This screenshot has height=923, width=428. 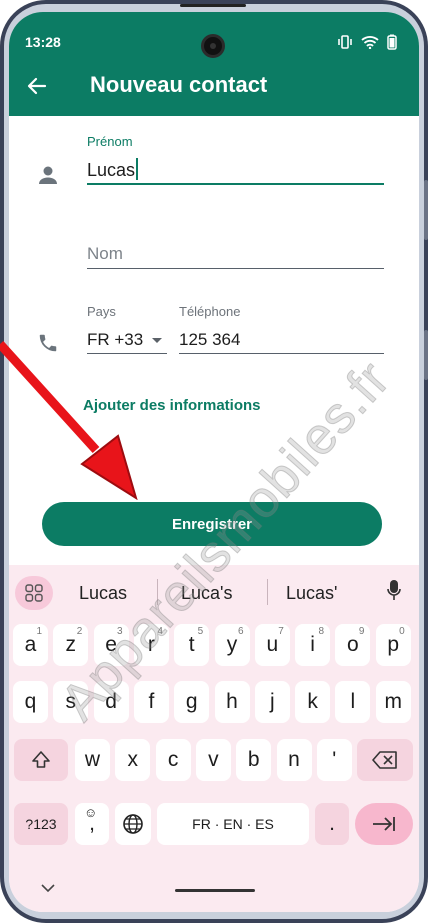 I want to click on key-p: p0, so click(x=393, y=645).